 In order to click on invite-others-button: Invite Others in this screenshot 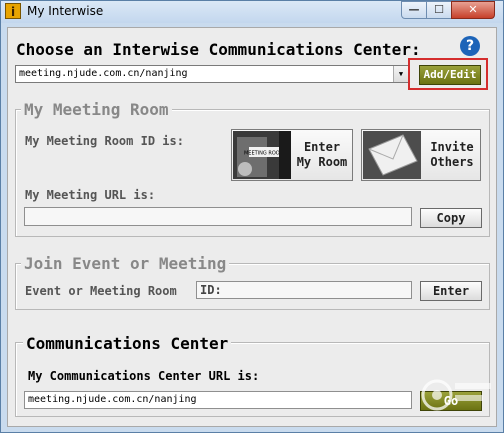, I will do `click(421, 155)`.